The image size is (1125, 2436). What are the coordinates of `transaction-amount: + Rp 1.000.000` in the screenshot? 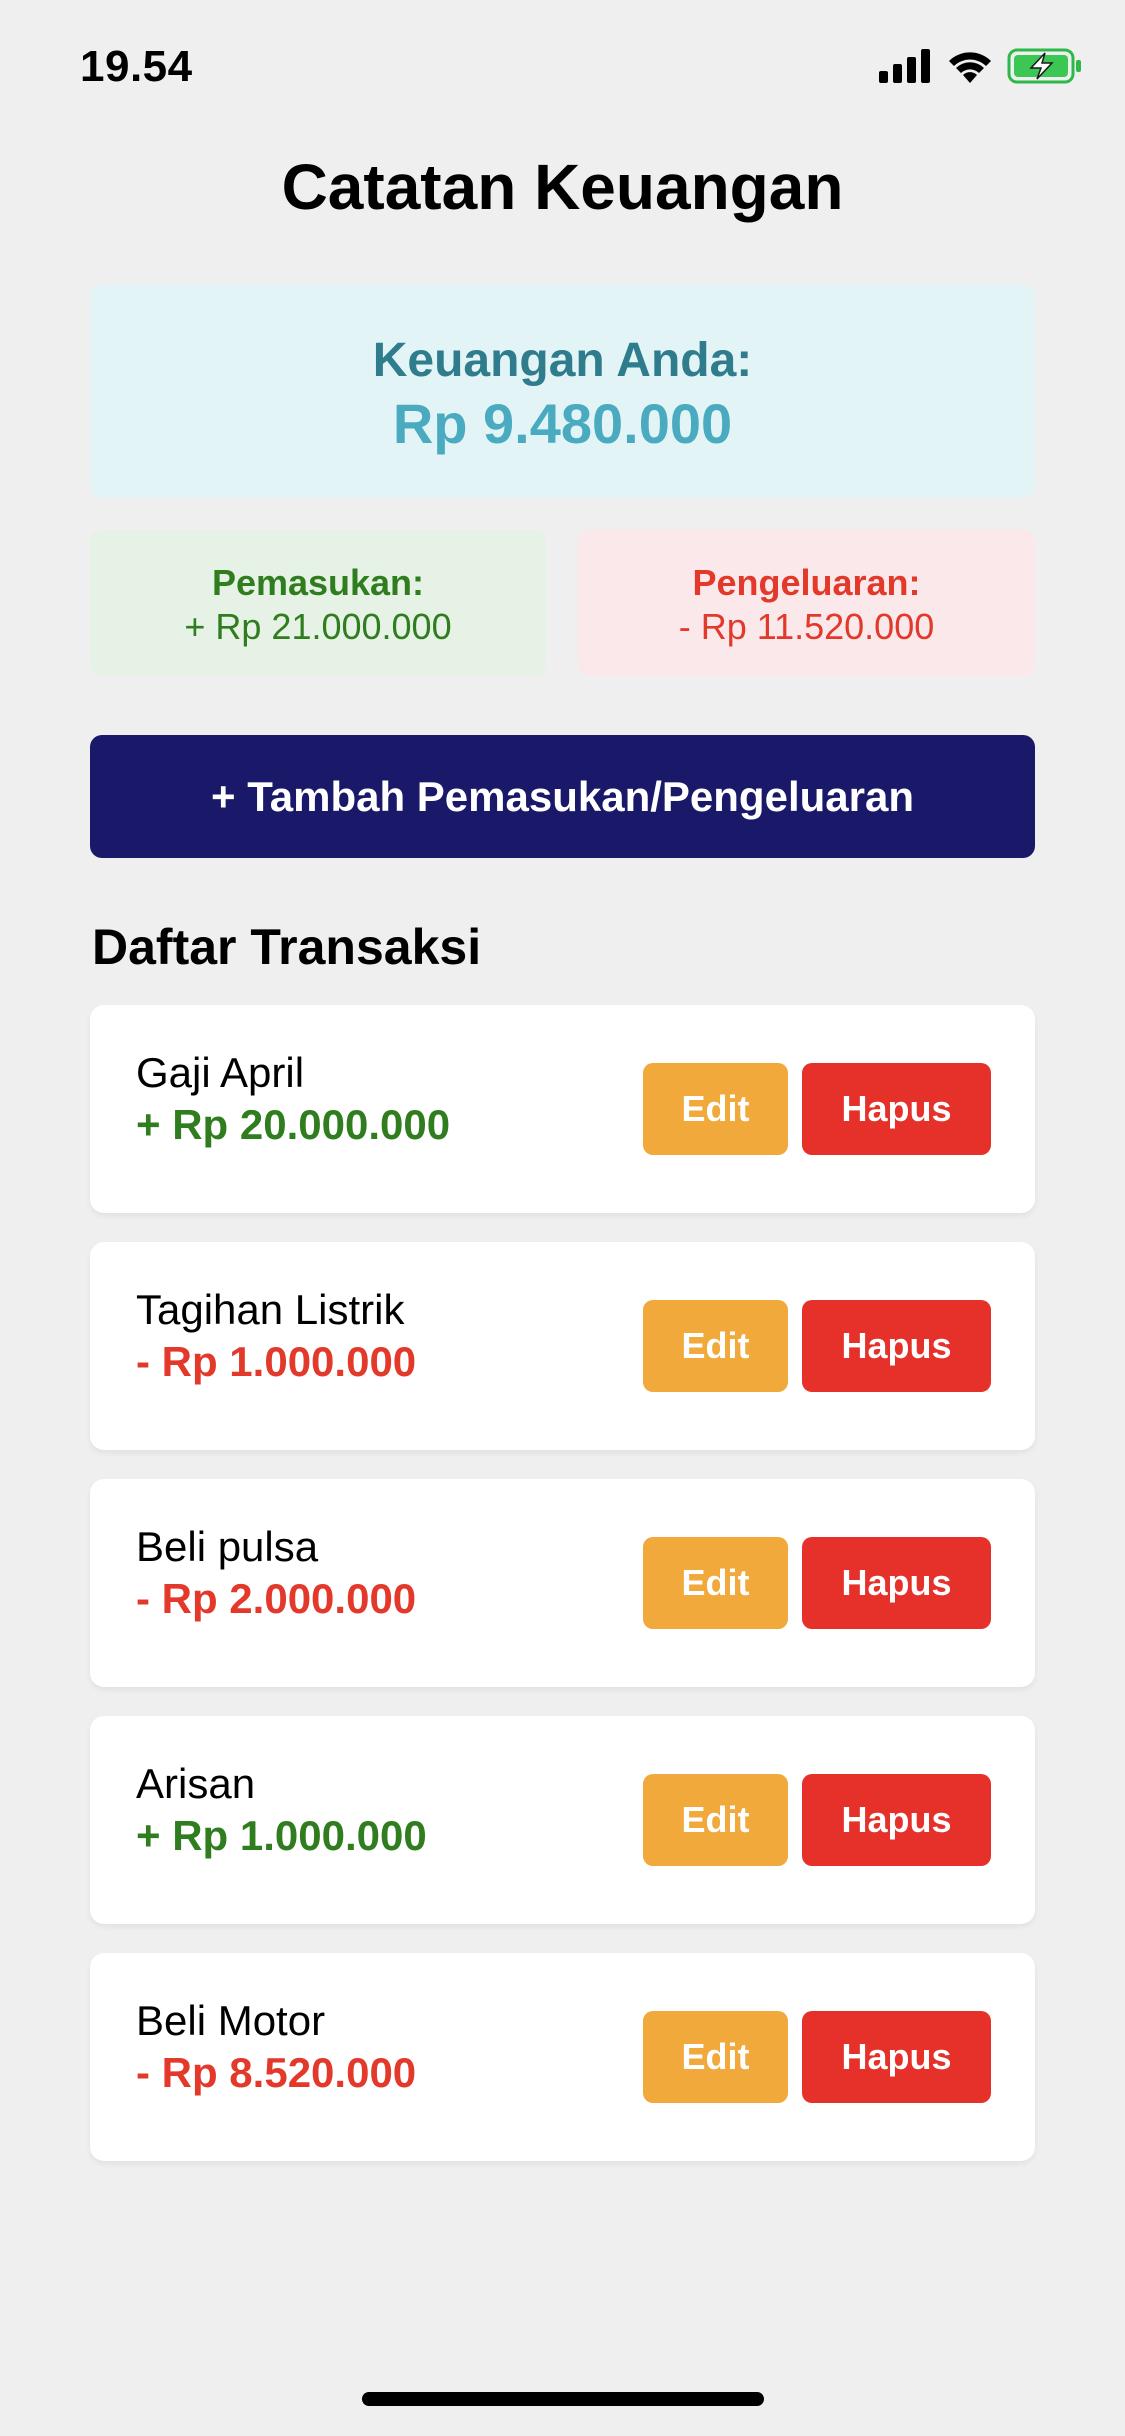 It's located at (281, 1835).